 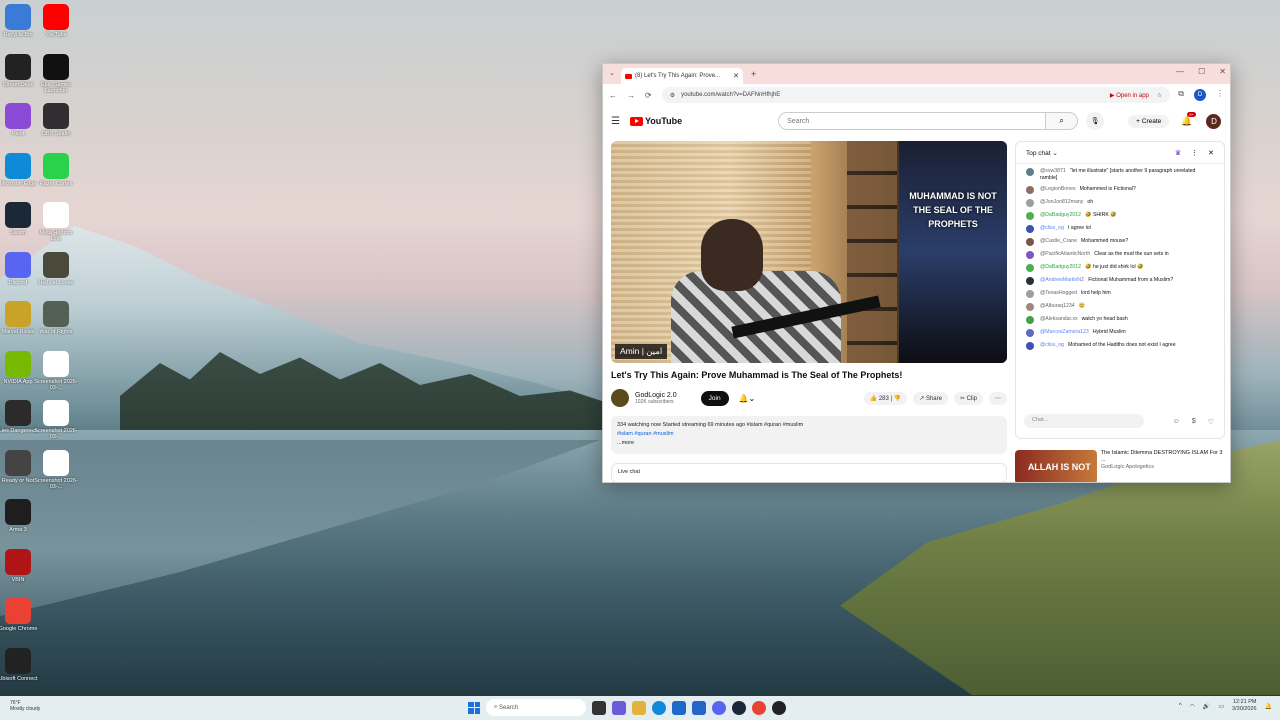 What do you see at coordinates (682, 76) in the screenshot?
I see `tab-youtube: (8) Let's Try This Again: Prove... ✕` at bounding box center [682, 76].